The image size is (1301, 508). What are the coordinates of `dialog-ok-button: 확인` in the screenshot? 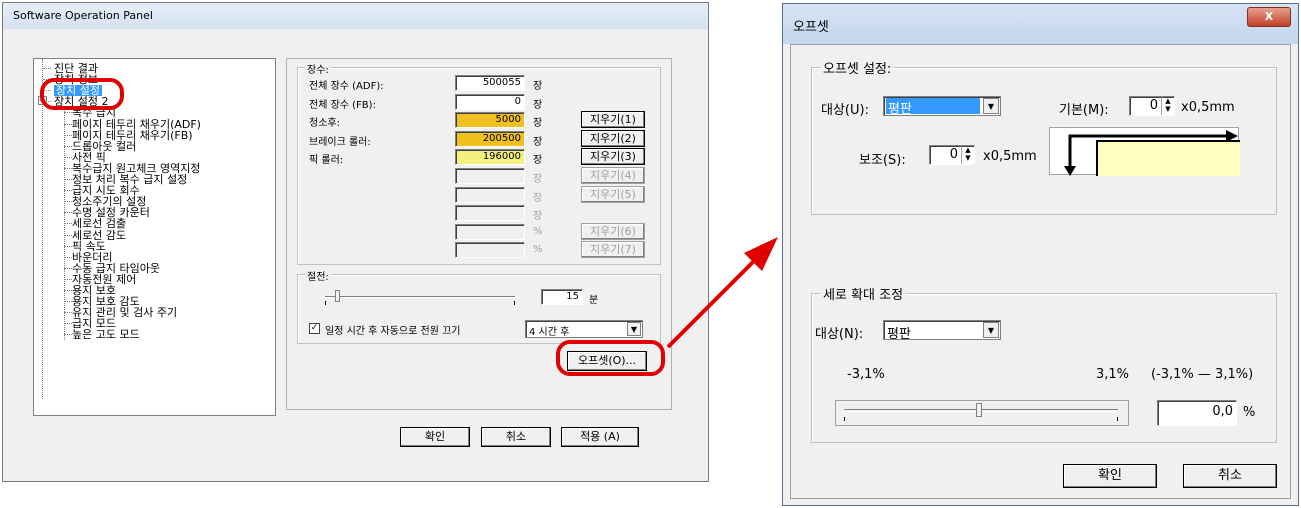 It's located at (1110, 476).